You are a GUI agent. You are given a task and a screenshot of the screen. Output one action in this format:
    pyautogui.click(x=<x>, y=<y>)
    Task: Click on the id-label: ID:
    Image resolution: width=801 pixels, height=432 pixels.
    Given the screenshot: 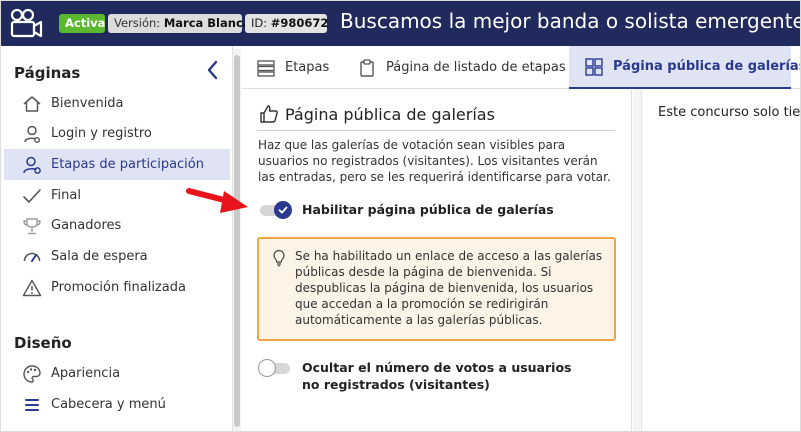 What is the action you would take?
    pyautogui.click(x=259, y=23)
    